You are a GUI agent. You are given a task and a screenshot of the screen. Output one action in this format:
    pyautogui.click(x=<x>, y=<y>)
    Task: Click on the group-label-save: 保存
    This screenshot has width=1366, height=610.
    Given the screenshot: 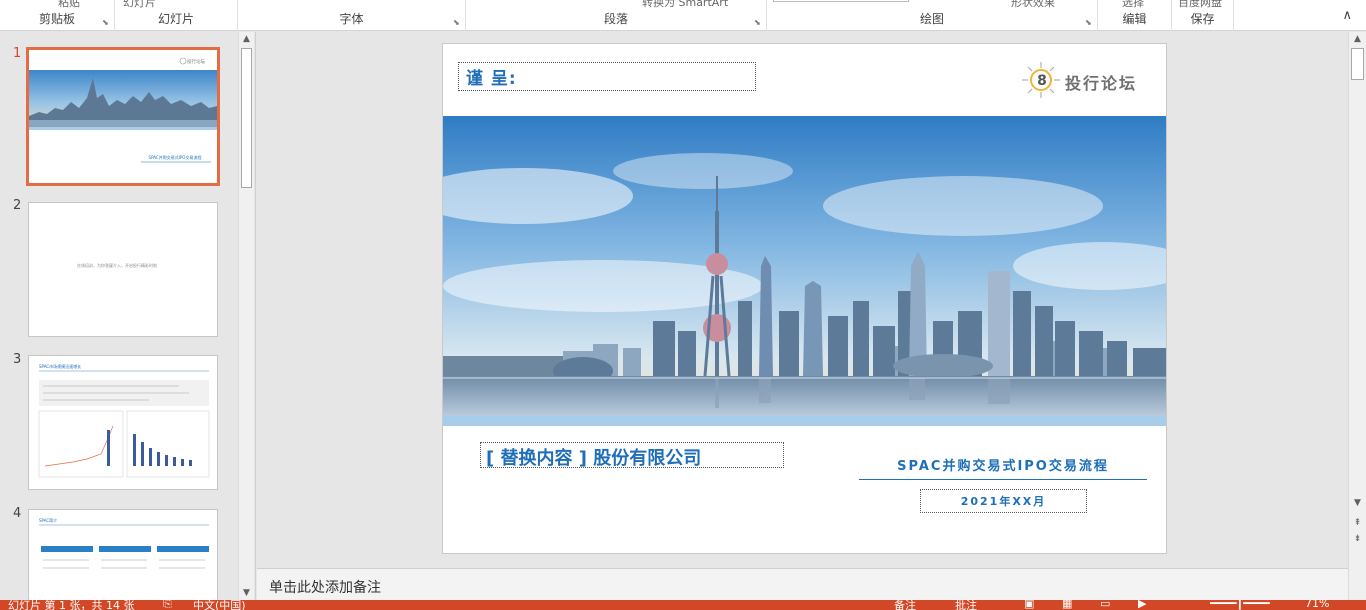 What is the action you would take?
    pyautogui.click(x=1202, y=19)
    